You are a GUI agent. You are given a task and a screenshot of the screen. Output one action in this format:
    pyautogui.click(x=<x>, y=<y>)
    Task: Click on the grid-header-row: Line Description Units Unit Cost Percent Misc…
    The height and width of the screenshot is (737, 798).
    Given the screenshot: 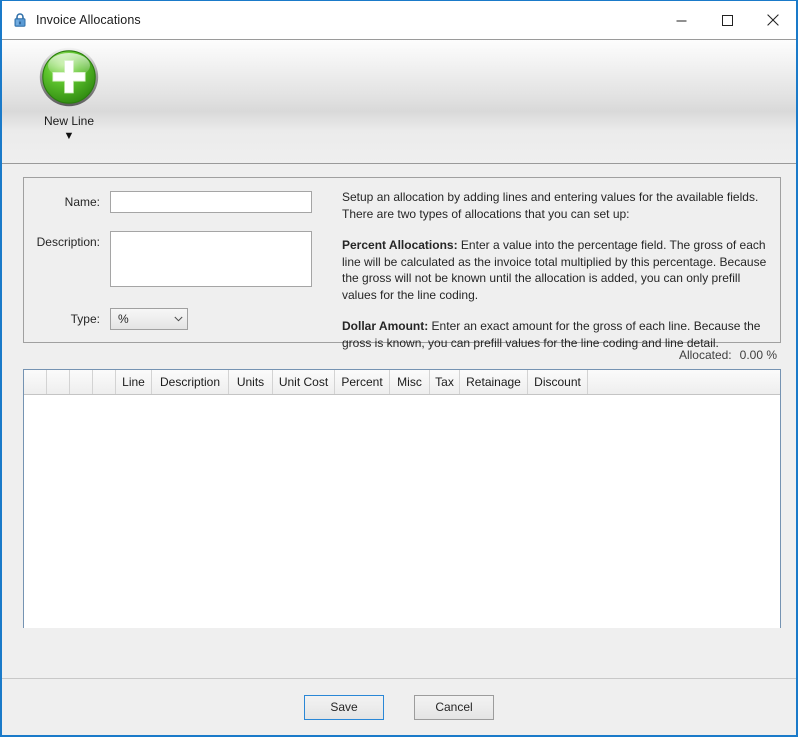 What is the action you would take?
    pyautogui.click(x=402, y=382)
    